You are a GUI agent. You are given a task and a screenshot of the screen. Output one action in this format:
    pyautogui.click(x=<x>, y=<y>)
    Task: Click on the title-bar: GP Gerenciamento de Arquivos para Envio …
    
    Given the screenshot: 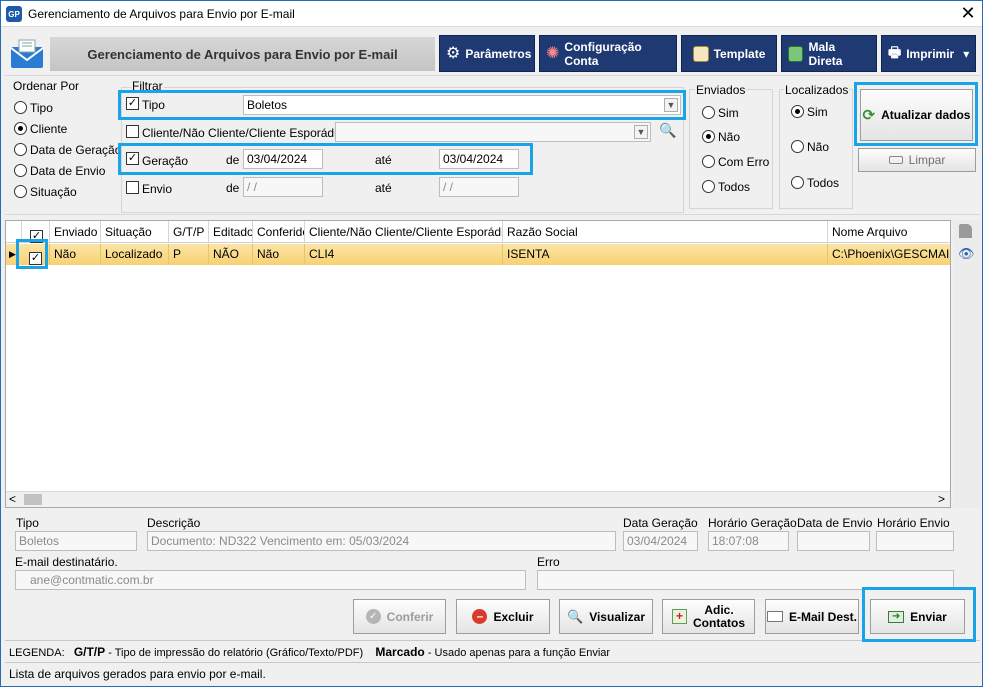 What is the action you would take?
    pyautogui.click(x=491, y=14)
    